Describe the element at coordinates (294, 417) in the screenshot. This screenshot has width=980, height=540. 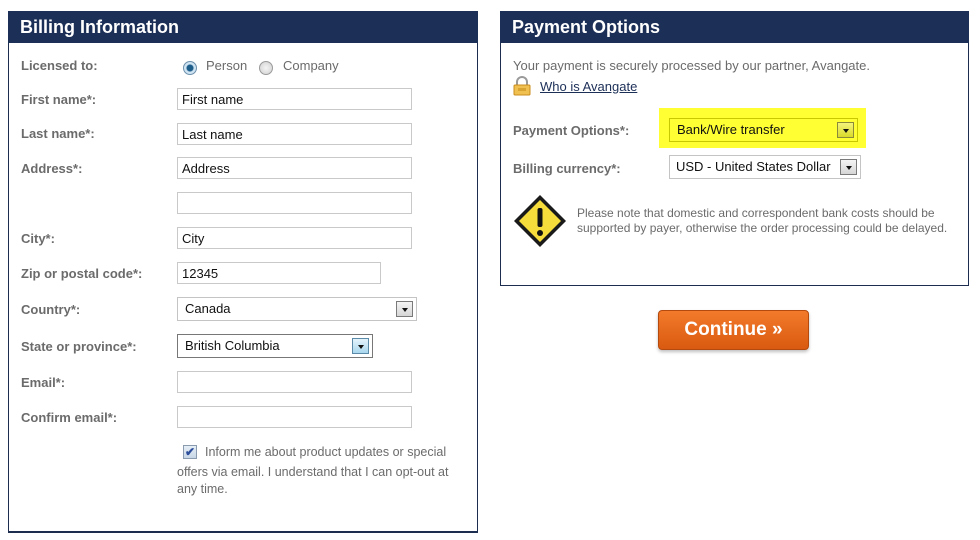
I see `confirm-email-input` at that location.